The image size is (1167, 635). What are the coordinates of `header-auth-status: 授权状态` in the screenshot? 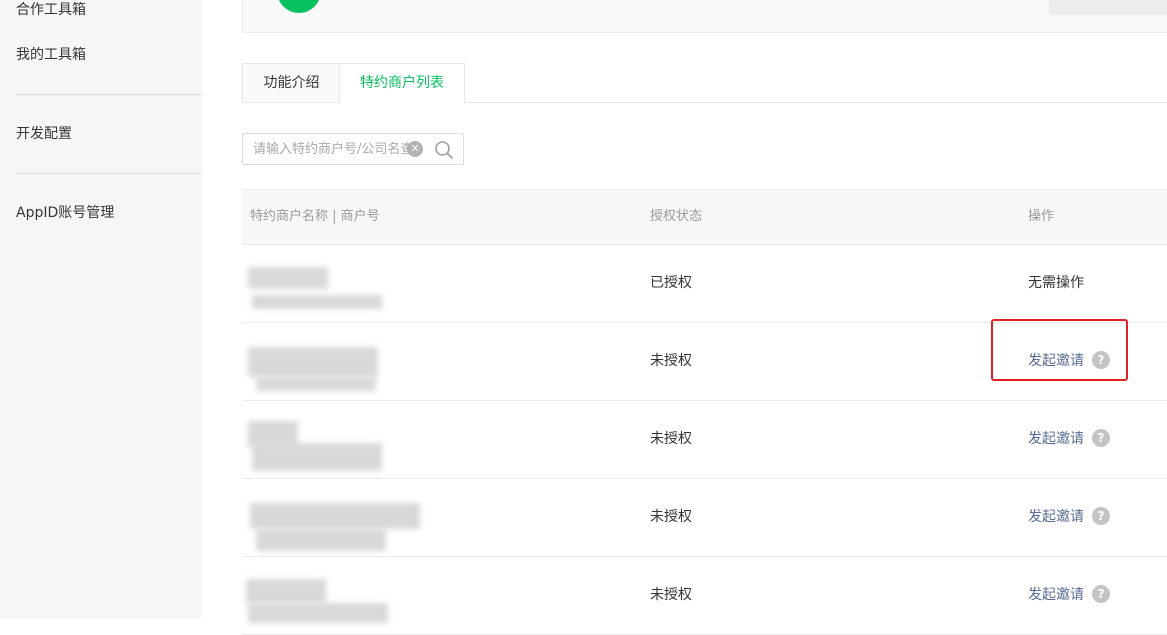 It's located at (676, 216).